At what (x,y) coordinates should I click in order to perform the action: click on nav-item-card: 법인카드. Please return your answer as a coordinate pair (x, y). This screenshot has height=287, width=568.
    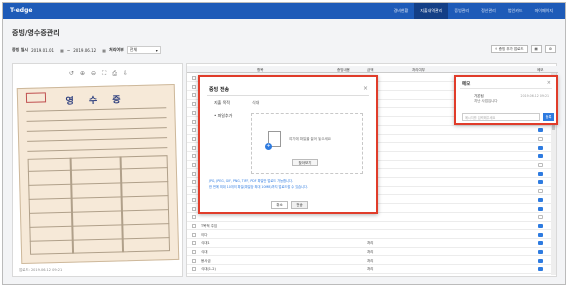
    Looking at the image, I should click on (515, 11).